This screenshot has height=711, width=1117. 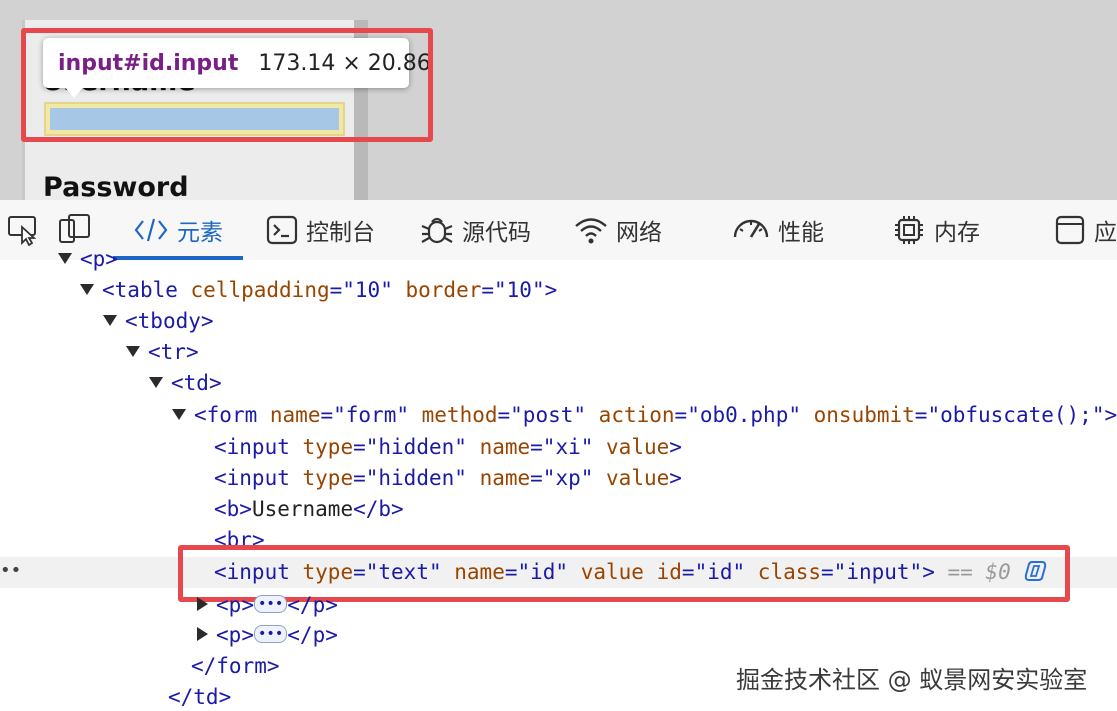 What do you see at coordinates (75, 229) in the screenshot?
I see `device-toolbar-icon` at bounding box center [75, 229].